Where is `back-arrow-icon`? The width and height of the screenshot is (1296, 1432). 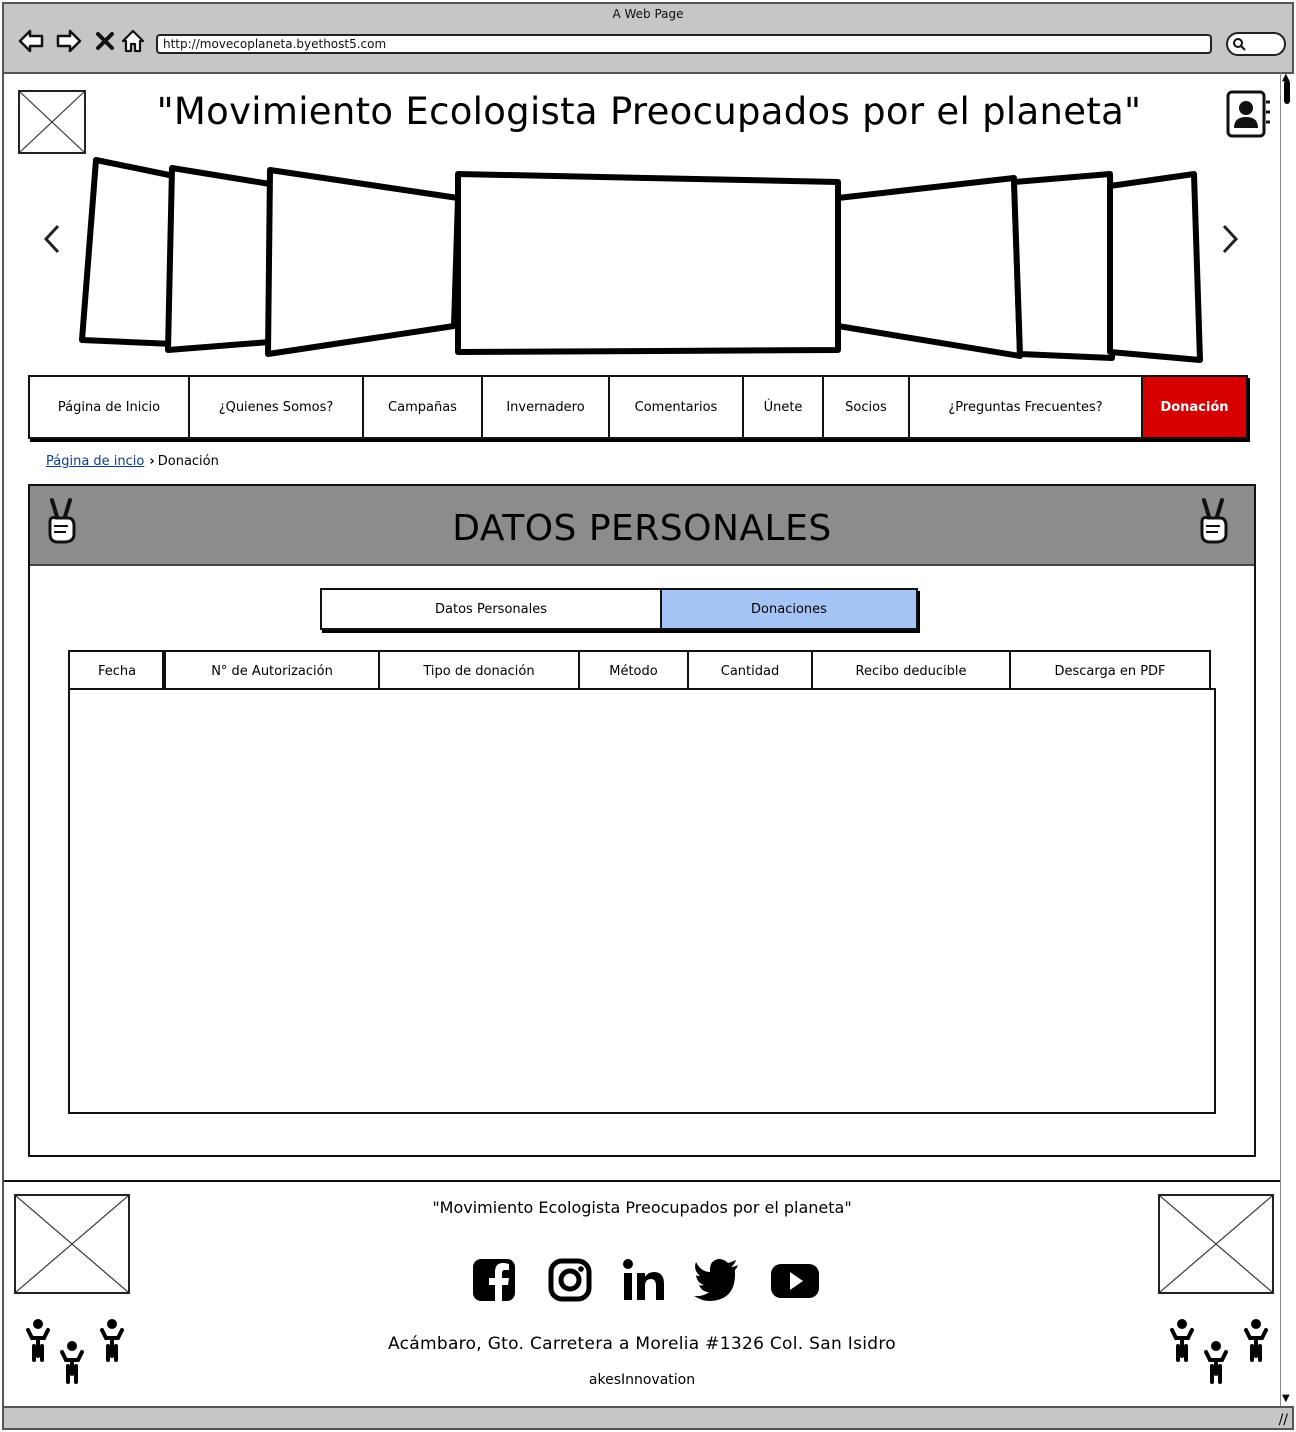
back-arrow-icon is located at coordinates (31, 41).